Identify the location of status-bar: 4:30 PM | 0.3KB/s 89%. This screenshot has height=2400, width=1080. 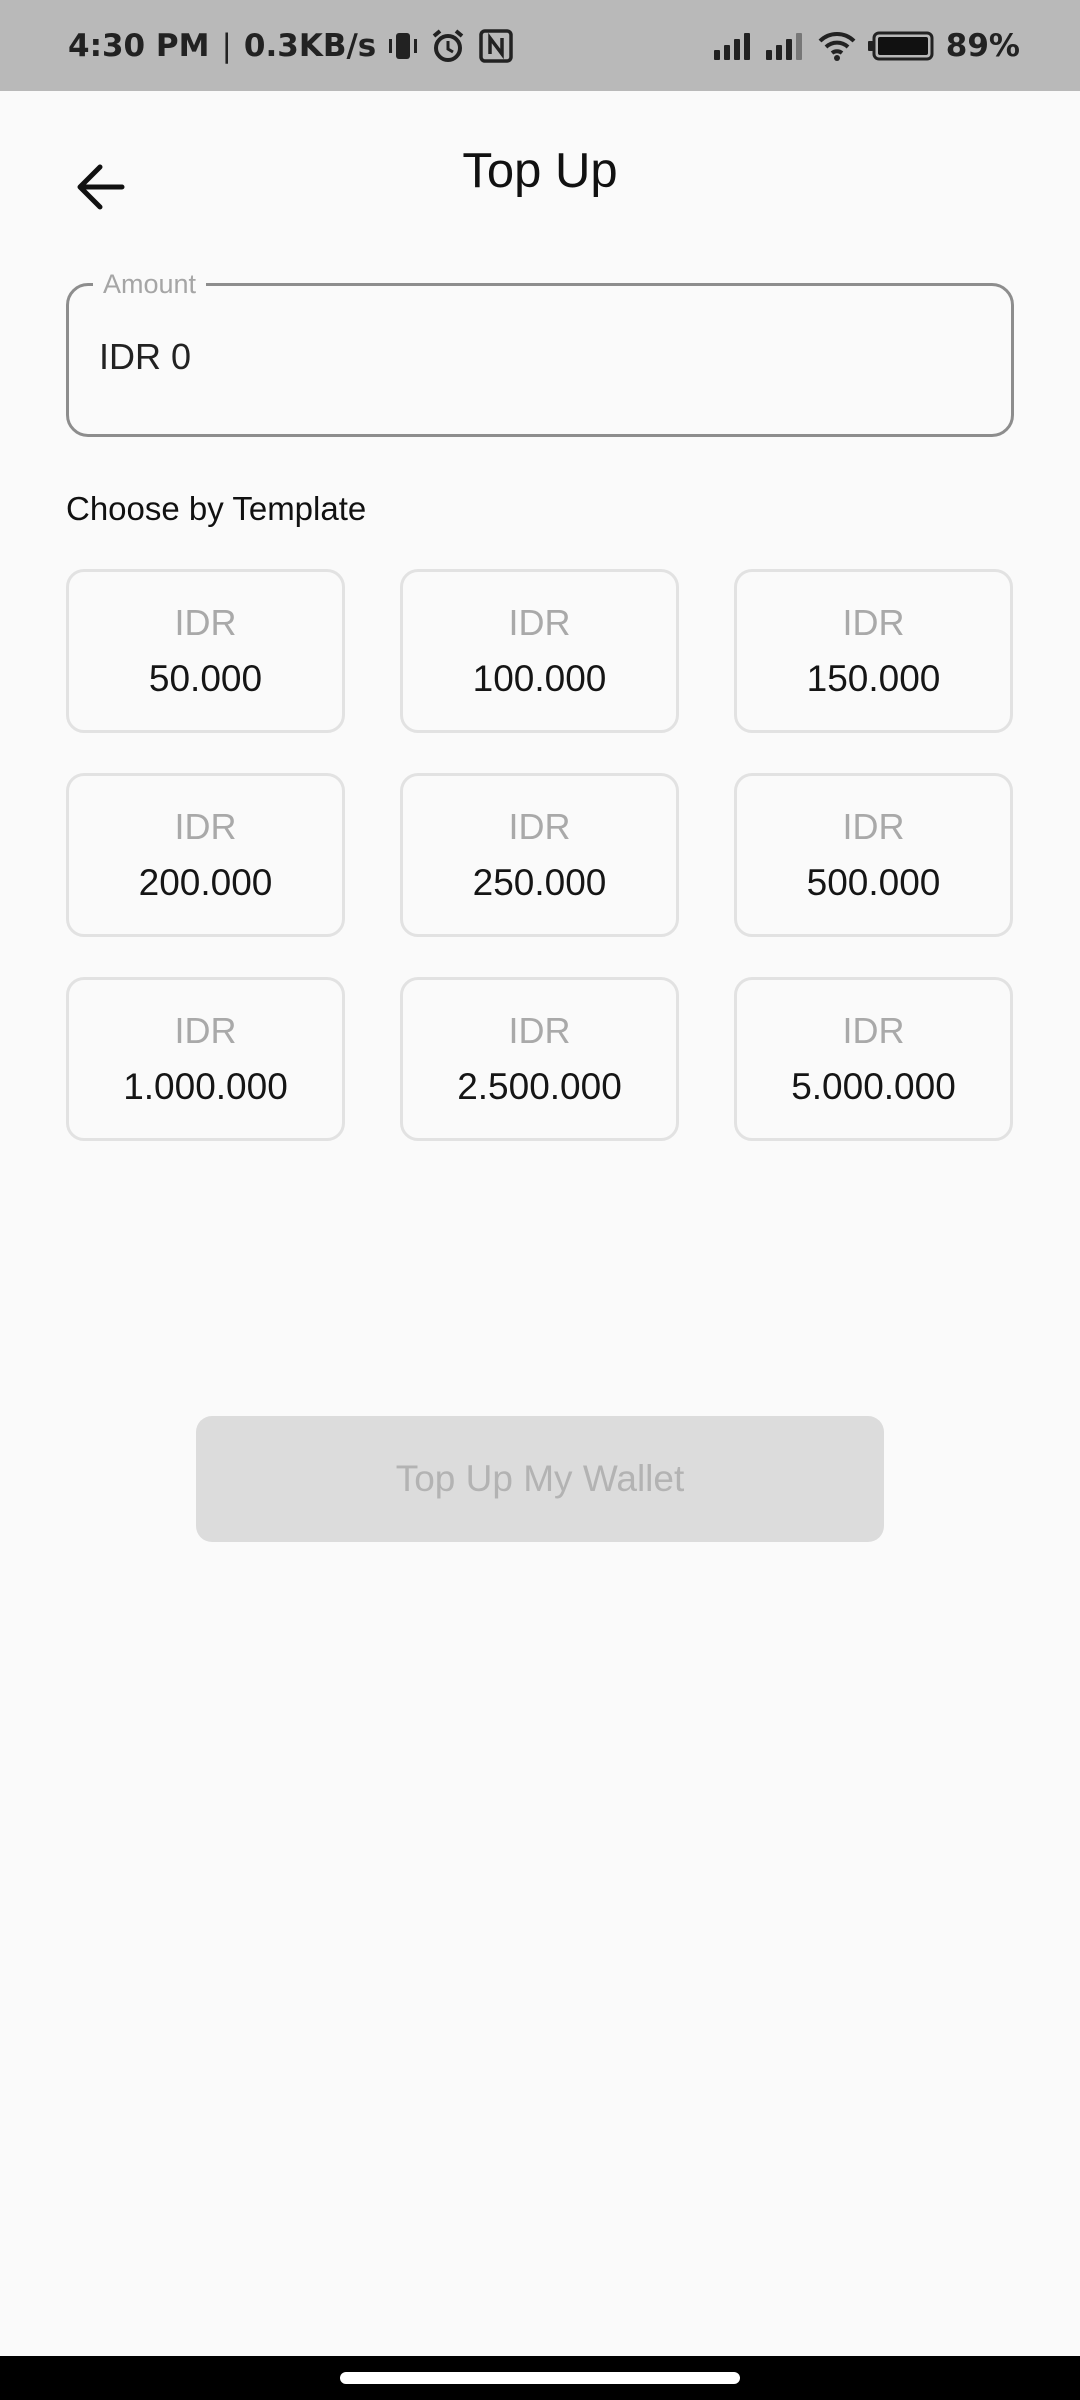
(540, 45).